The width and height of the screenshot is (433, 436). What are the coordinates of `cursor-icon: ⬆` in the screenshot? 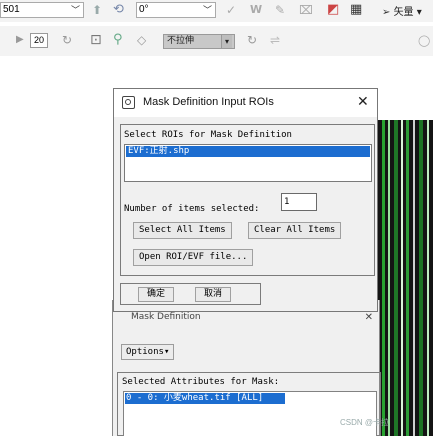 It's located at (97, 10).